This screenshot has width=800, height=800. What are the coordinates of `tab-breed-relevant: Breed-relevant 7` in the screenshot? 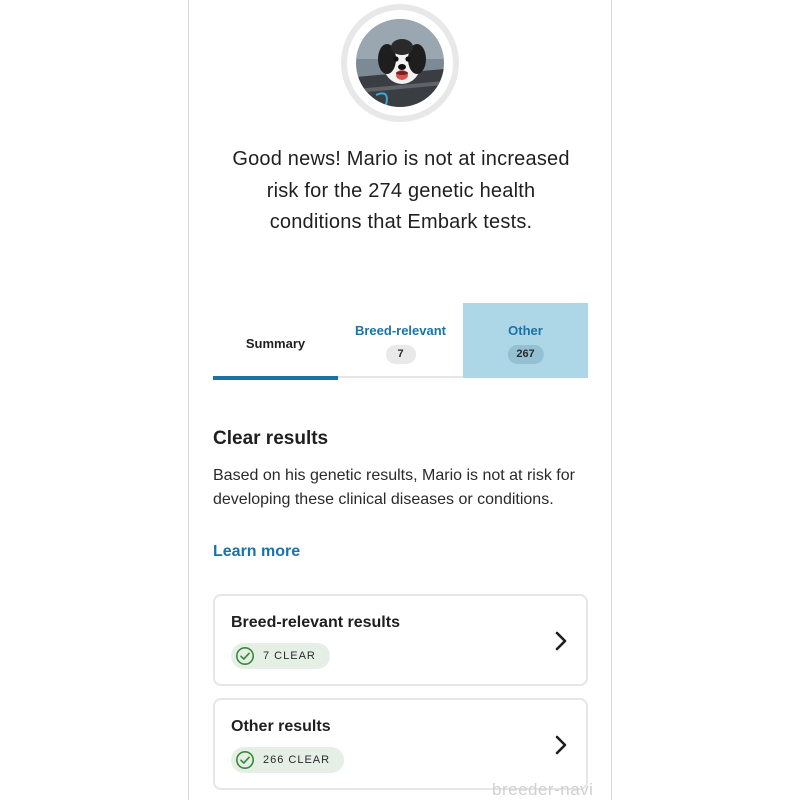 It's located at (400, 340).